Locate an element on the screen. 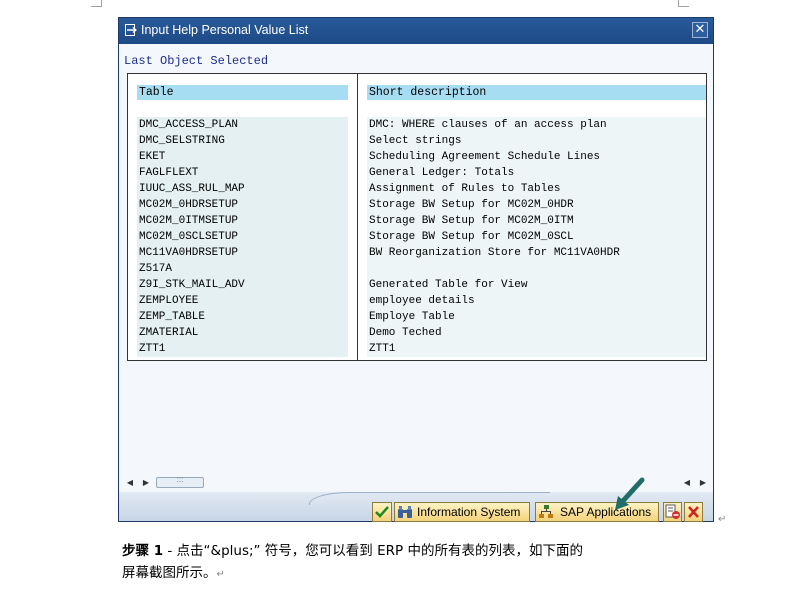 The width and height of the screenshot is (791, 607). table-name-cell: MC02M_0ITMSETUP is located at coordinates (242, 221).